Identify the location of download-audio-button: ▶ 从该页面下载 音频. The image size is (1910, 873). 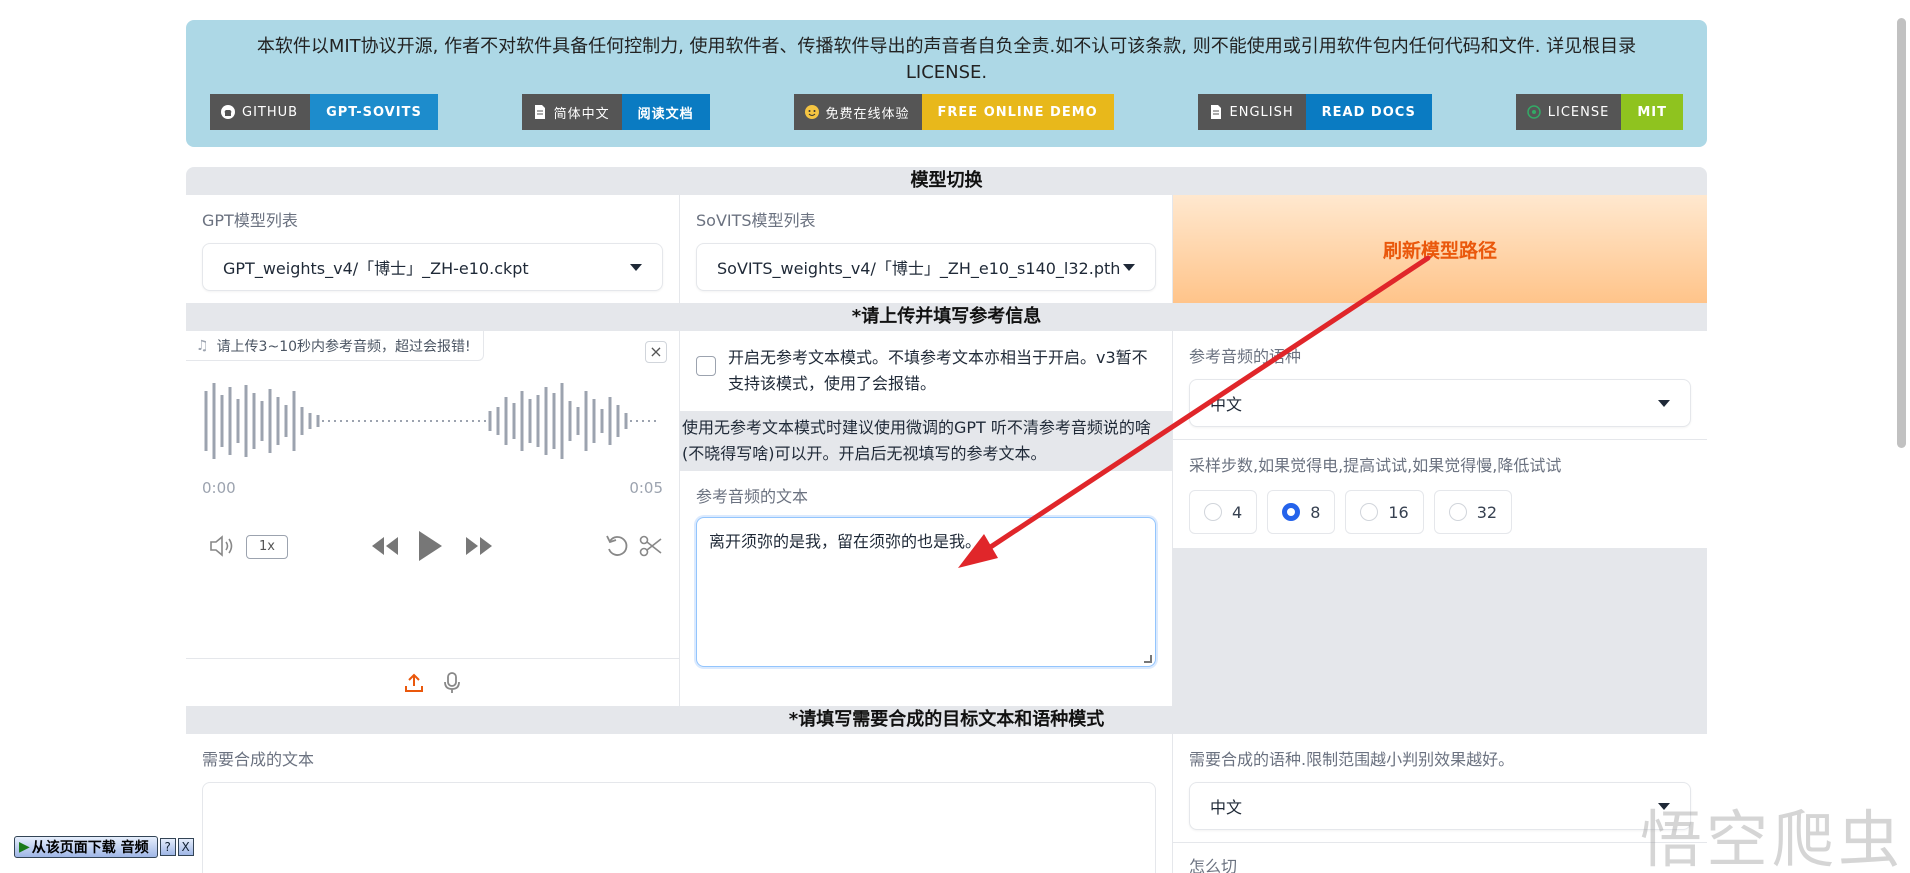
(86, 847).